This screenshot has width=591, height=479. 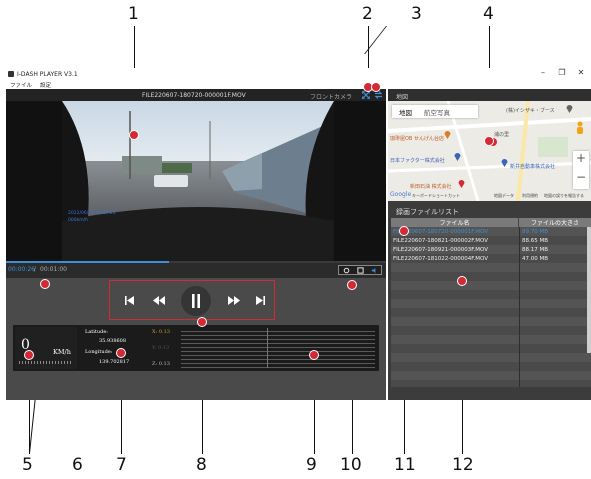 I want to click on restore-button: ❐, so click(x=562, y=72).